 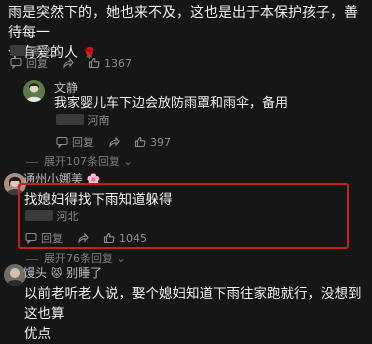 I want to click on reply-1-reply-label: 回复, so click(x=83, y=142).